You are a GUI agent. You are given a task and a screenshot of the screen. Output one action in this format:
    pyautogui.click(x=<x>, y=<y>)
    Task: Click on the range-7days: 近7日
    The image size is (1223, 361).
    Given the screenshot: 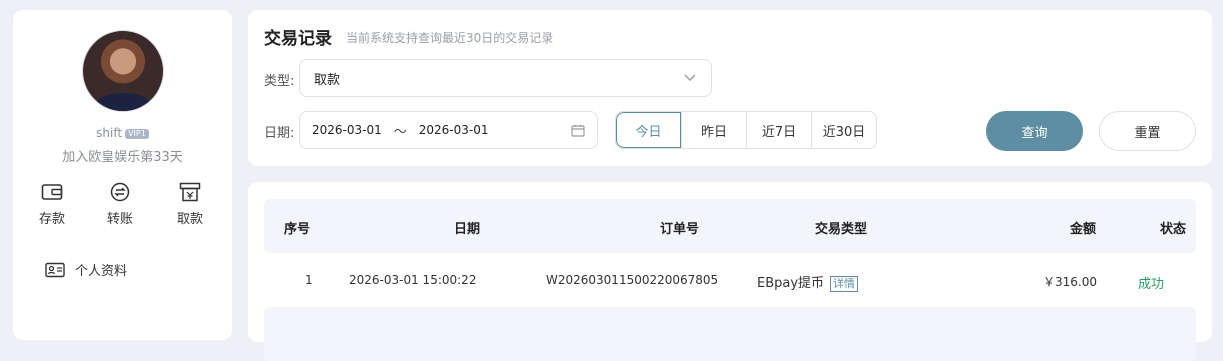 What is the action you would take?
    pyautogui.click(x=778, y=130)
    